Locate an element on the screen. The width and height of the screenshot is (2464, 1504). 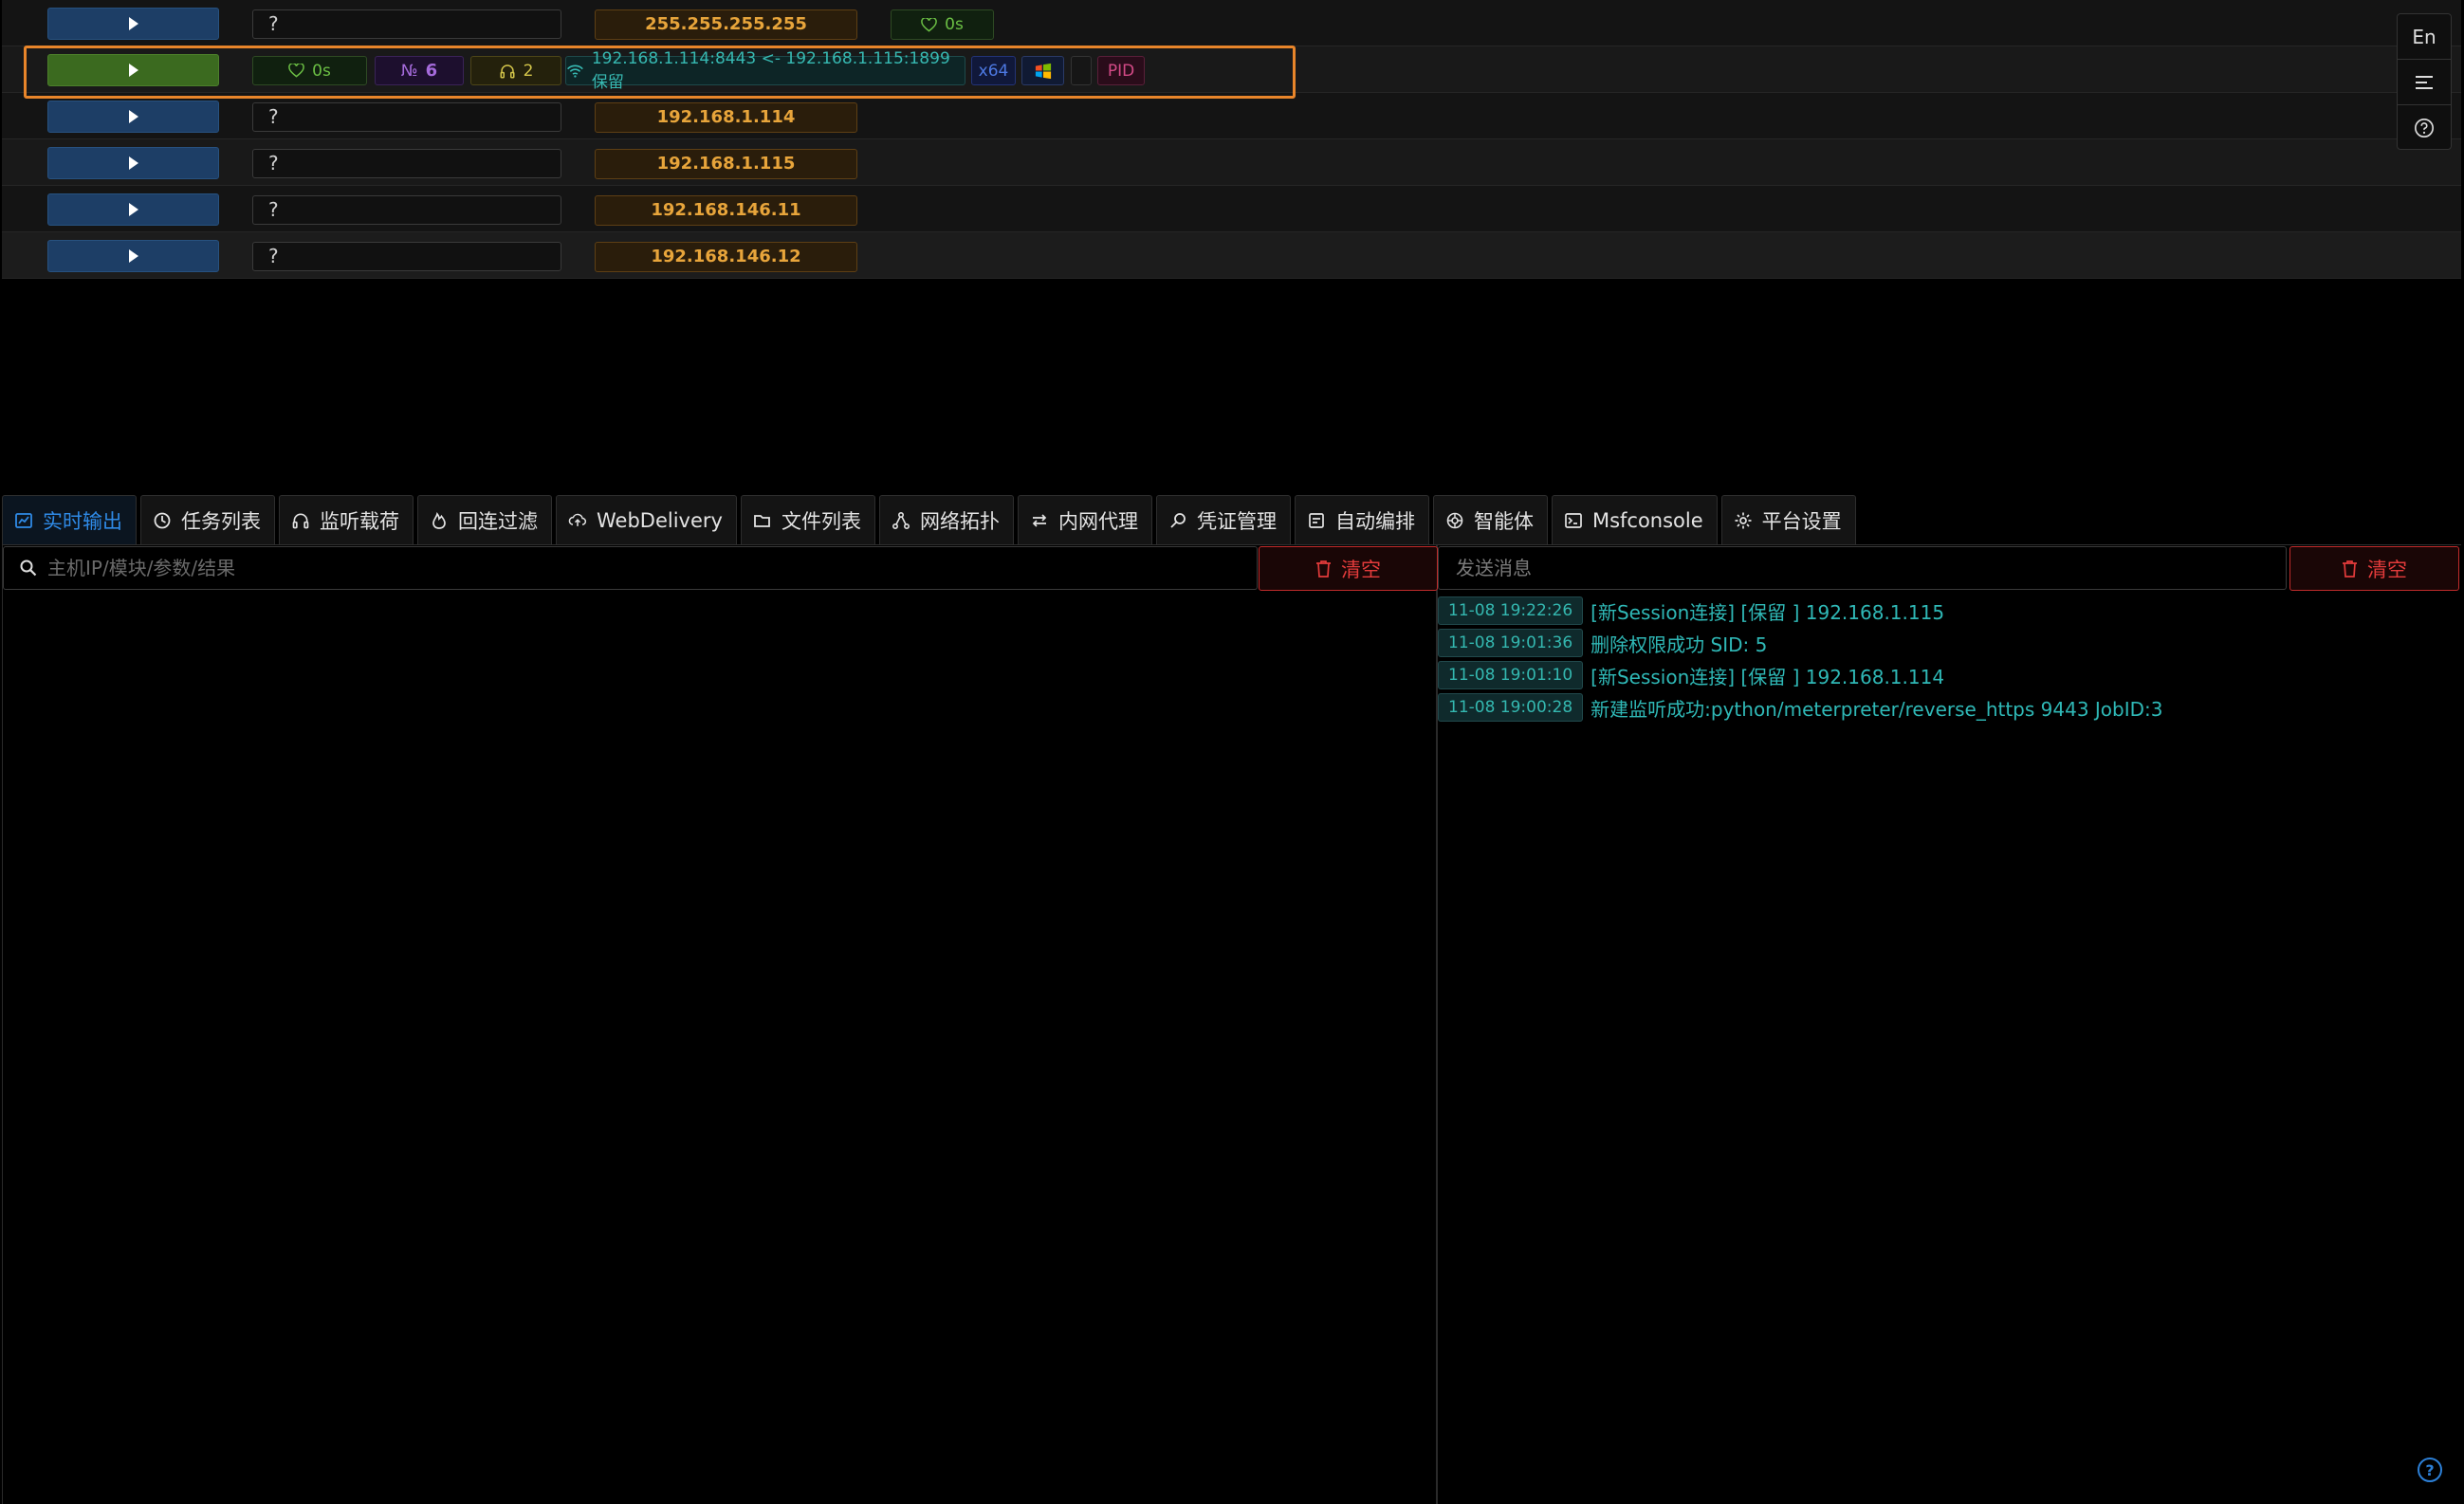
log-entry: 11-08 19:01:36 删除权限成功 SID: 5 is located at coordinates (1949, 643).